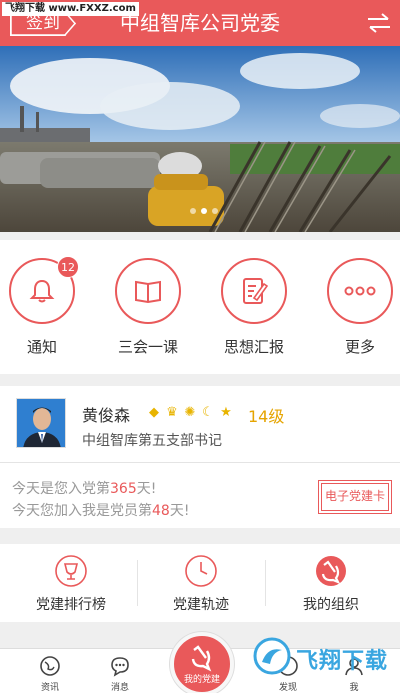  I want to click on quick-item-label: 三会一课, so click(147, 347).